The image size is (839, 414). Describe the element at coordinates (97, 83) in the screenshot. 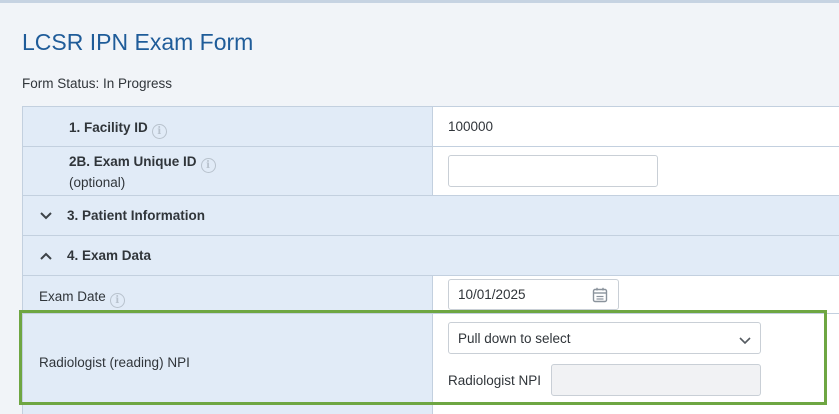

I see `form-status: Form Status: In Progress` at that location.